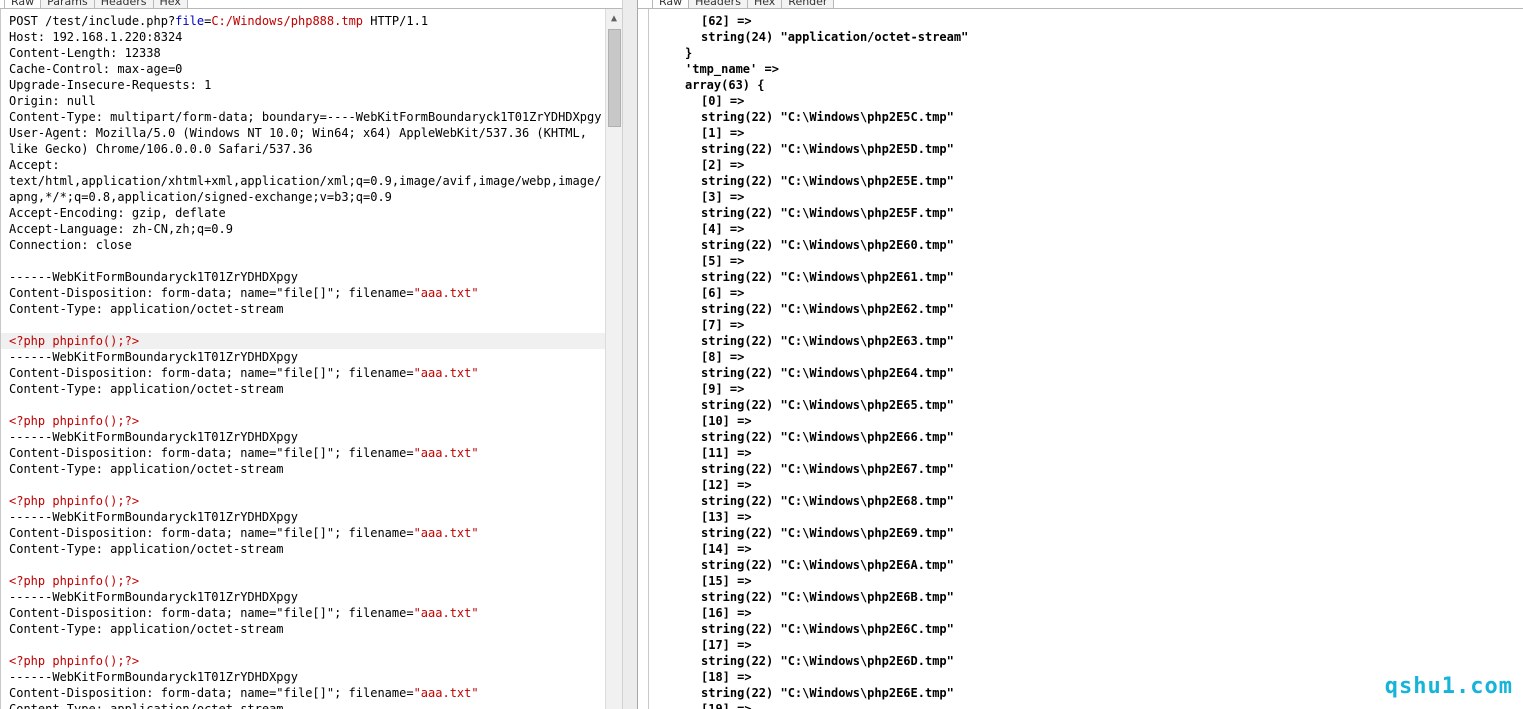 This screenshot has height=709, width=1523. What do you see at coordinates (726, 453) in the screenshot?
I see `array-index: [11] =>` at bounding box center [726, 453].